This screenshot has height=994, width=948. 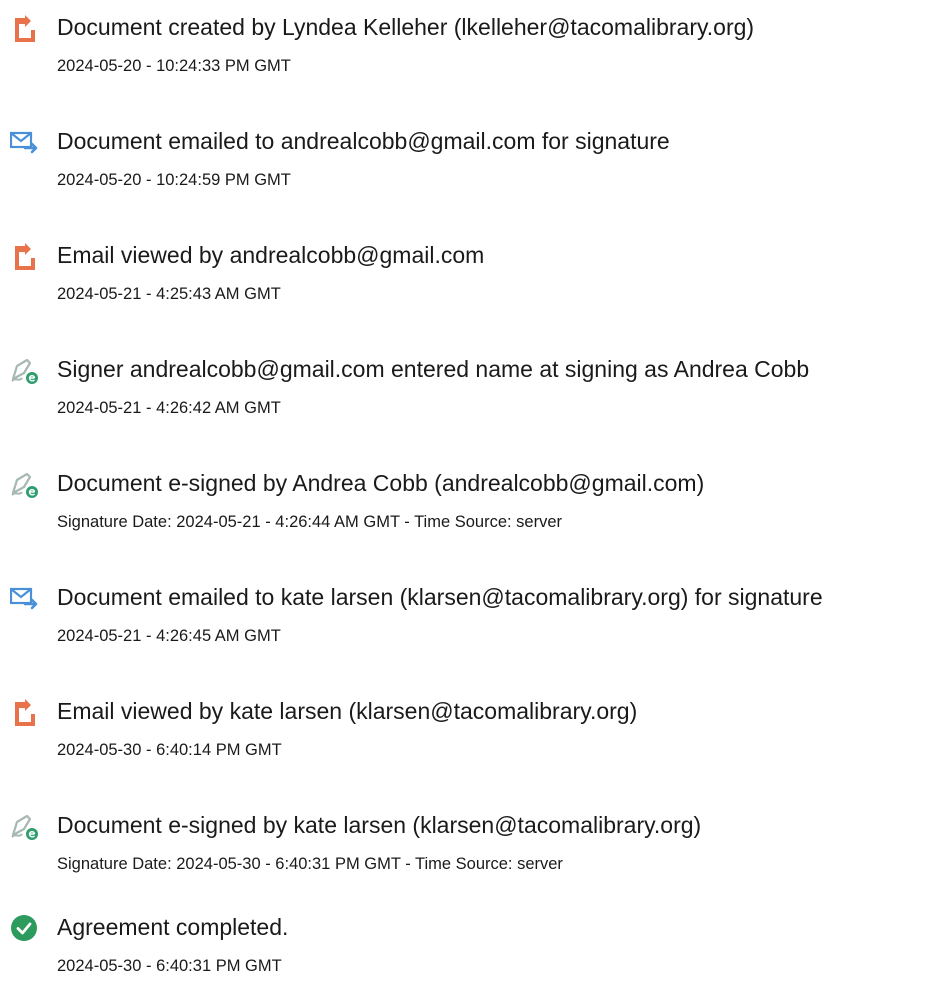 What do you see at coordinates (169, 636) in the screenshot?
I see `event-timestamp: 2024-05-21 - 4:26:45 AM GMT` at bounding box center [169, 636].